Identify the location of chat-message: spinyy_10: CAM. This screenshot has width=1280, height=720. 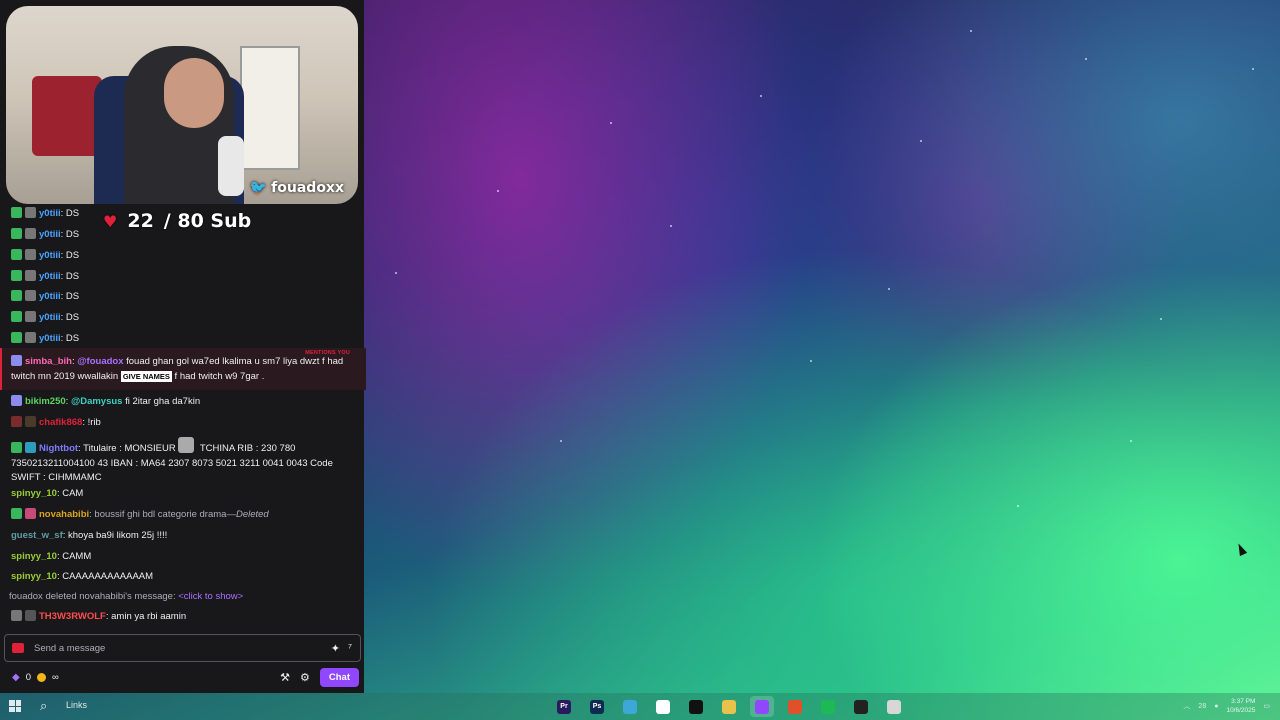
(181, 494).